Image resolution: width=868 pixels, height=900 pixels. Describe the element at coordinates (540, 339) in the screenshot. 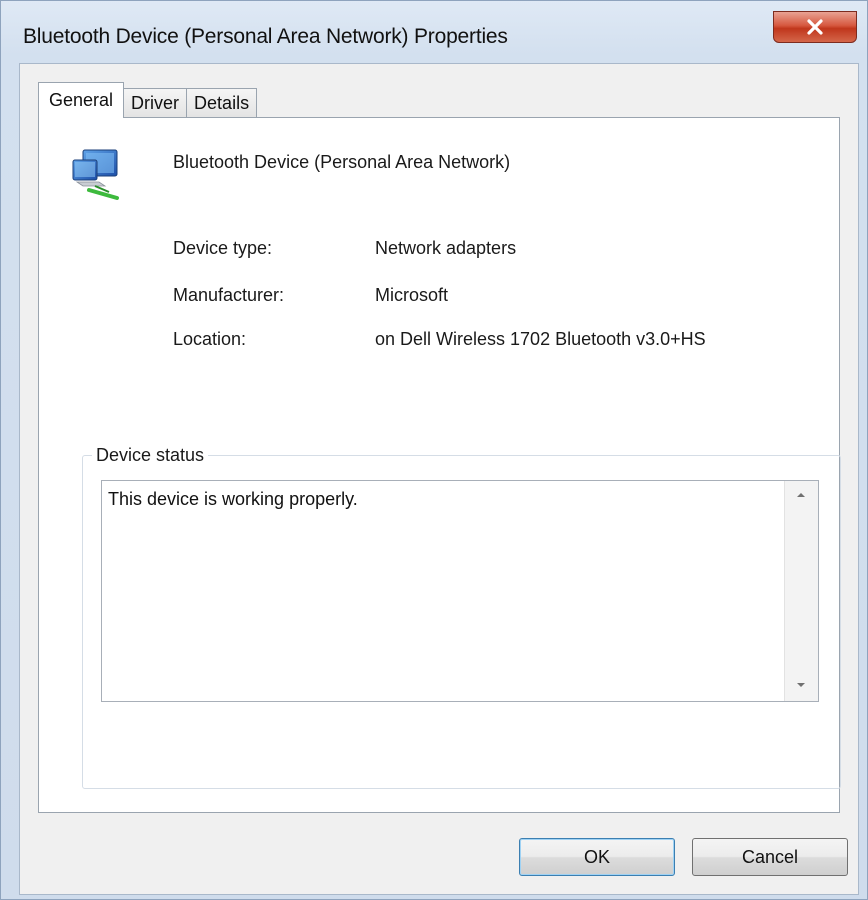

I see `location-value: on Dell Wireless 1702 Bluetooth v3.0+HS` at that location.